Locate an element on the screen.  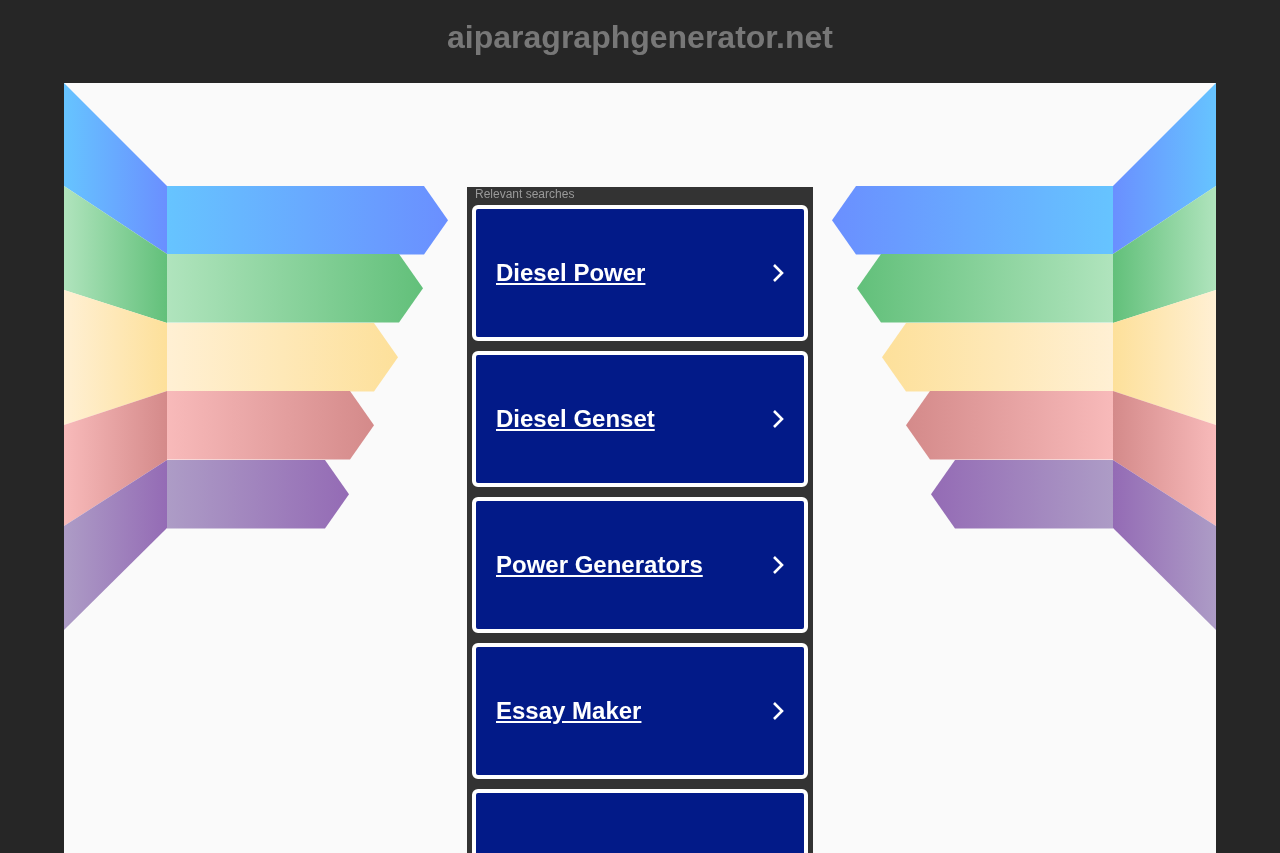
domain-name: aiparagraphgenerator.net is located at coordinates (640, 37).